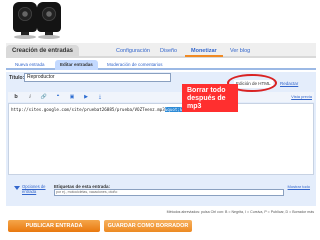 The image size is (320, 240). What do you see at coordinates (43, 51) in the screenshot?
I see `tab-posting: Creación de entradas` at bounding box center [43, 51].